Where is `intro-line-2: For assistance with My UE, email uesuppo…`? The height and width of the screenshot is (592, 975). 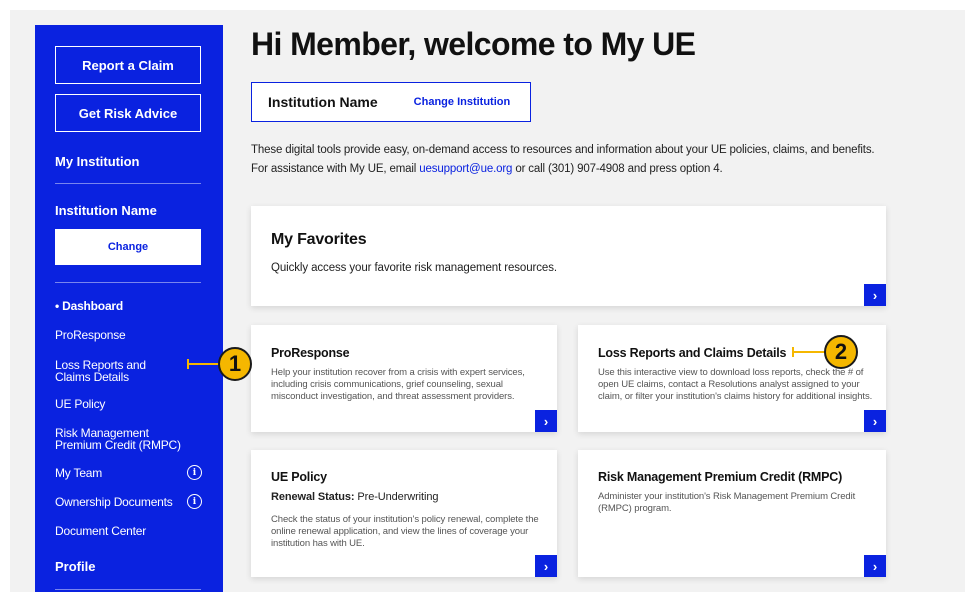
intro-line-2: For assistance with My UE, email uesuppo… is located at coordinates (601, 169).